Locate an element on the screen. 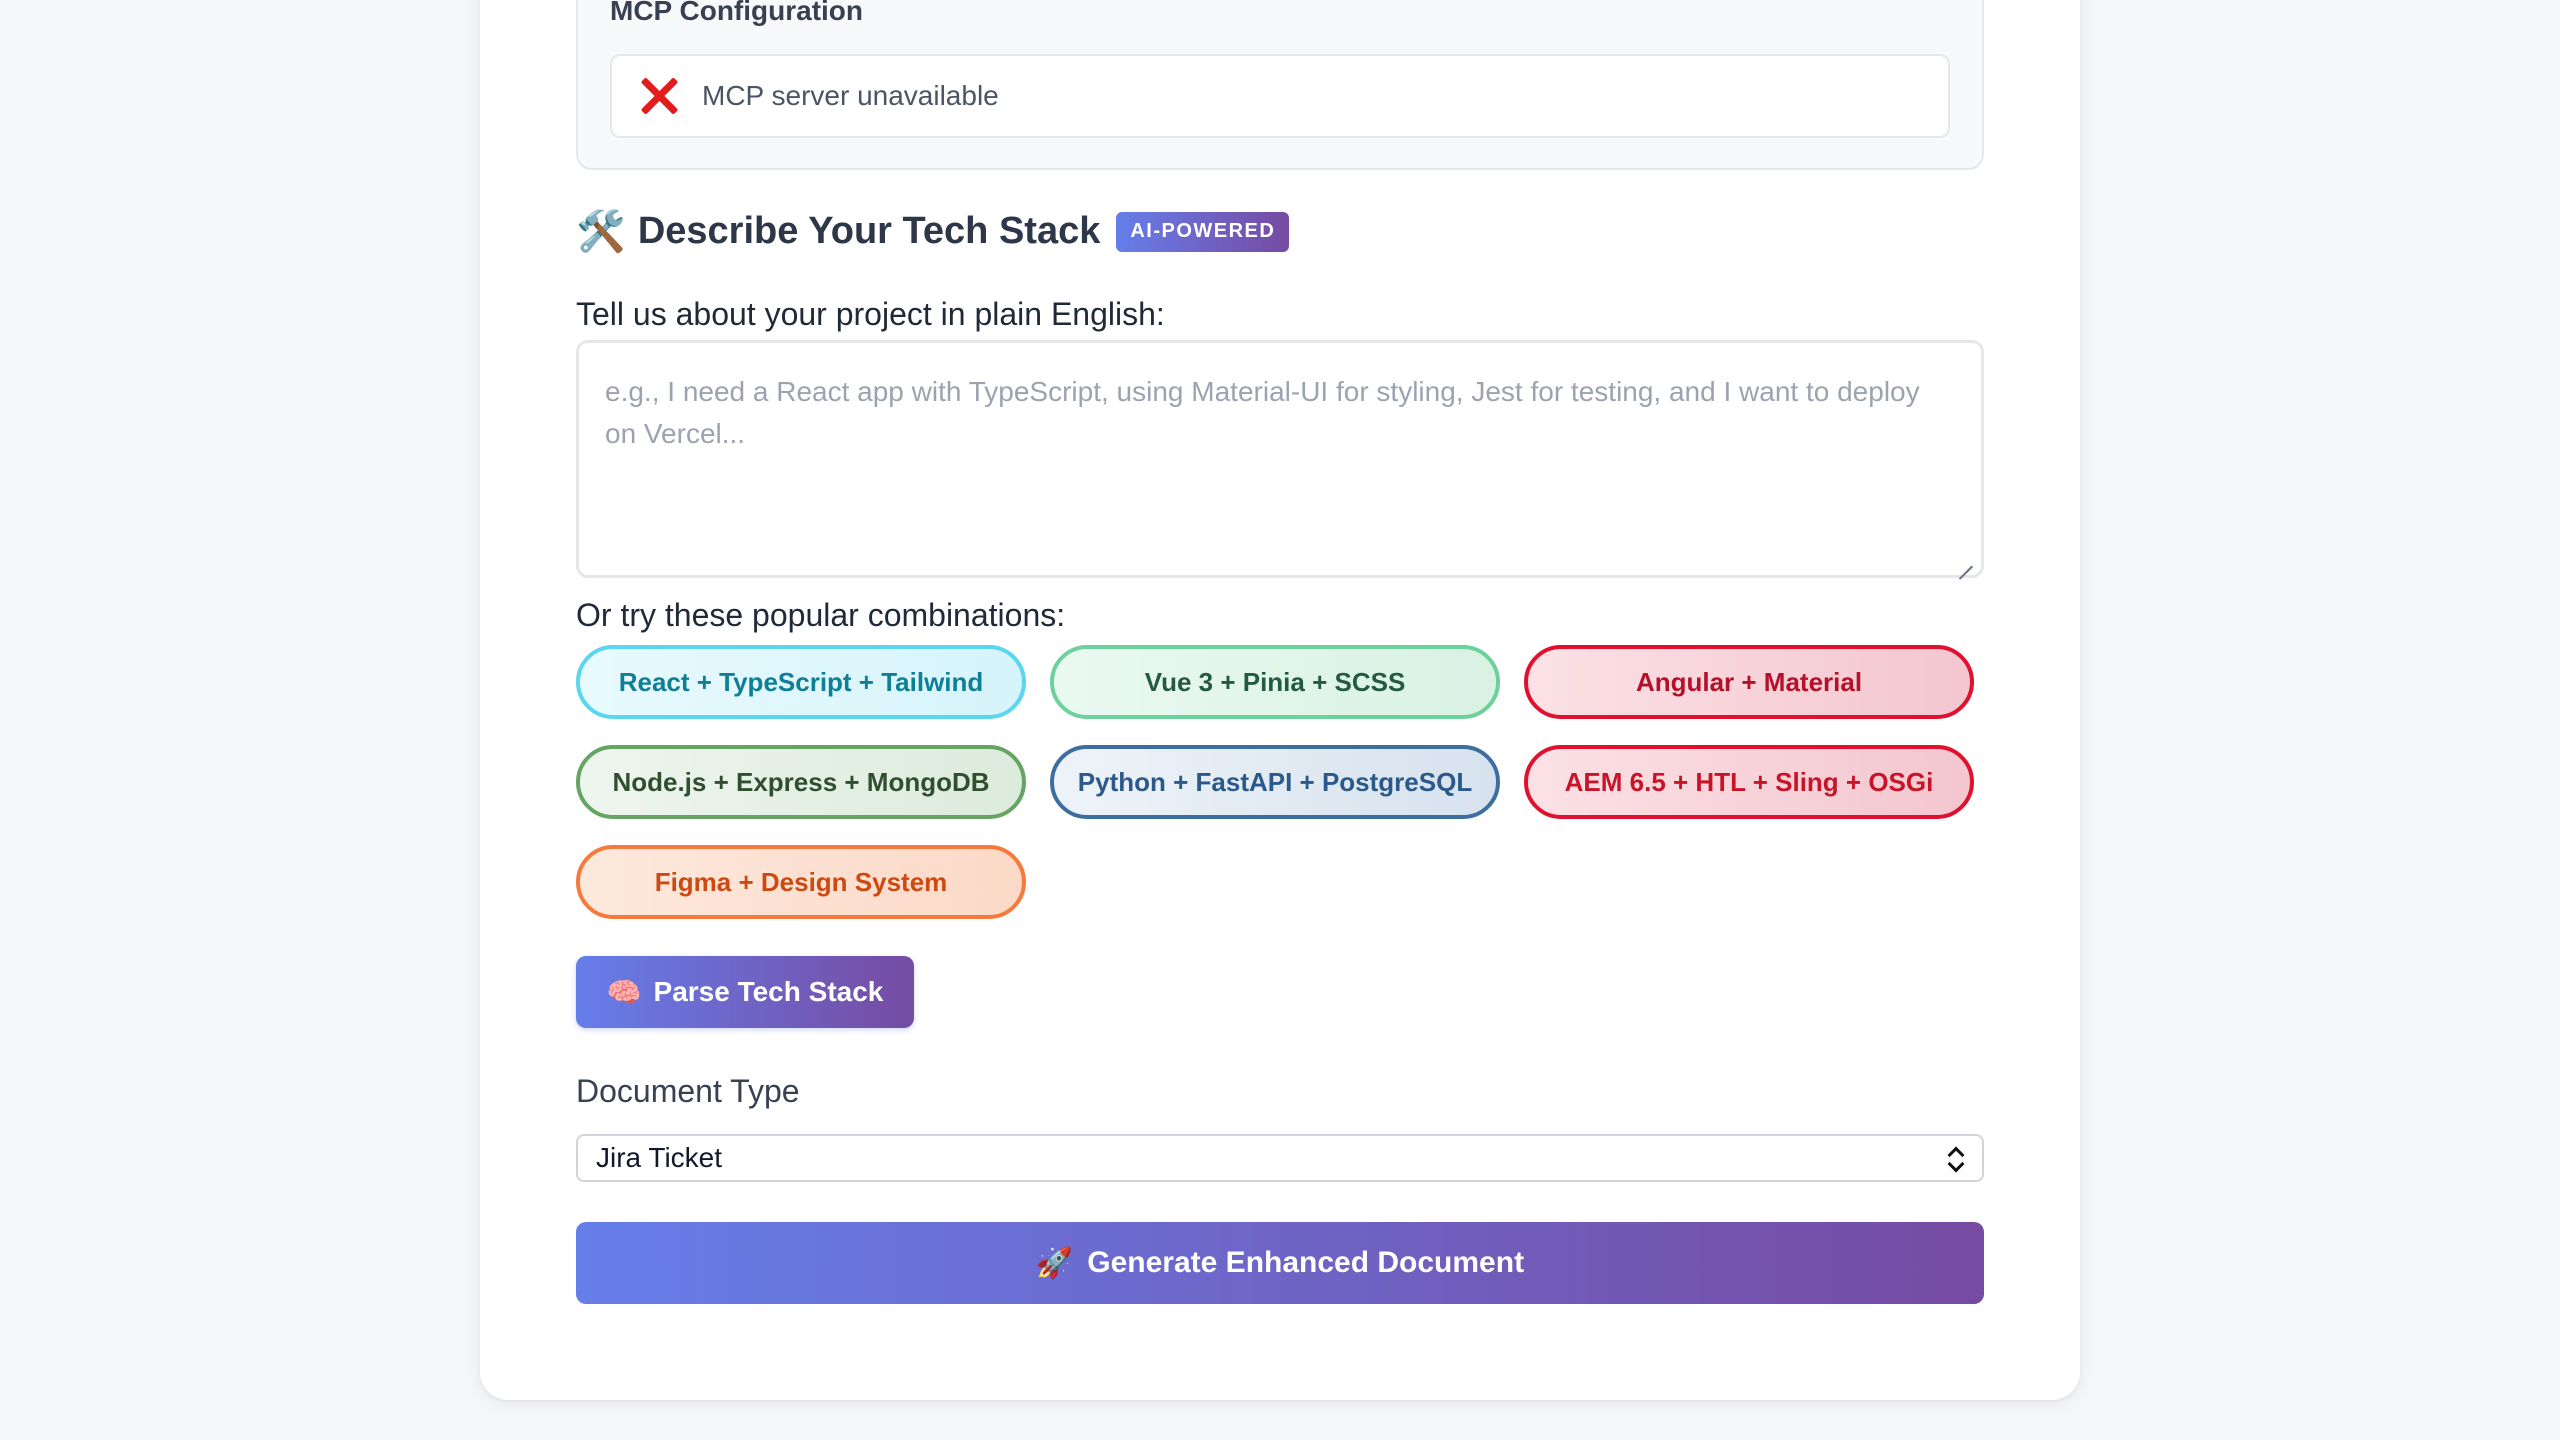 The height and width of the screenshot is (1440, 2560). tech-stack-header: 🛠️ Describe Your Tech Stack AI-POWERED is located at coordinates (933, 231).